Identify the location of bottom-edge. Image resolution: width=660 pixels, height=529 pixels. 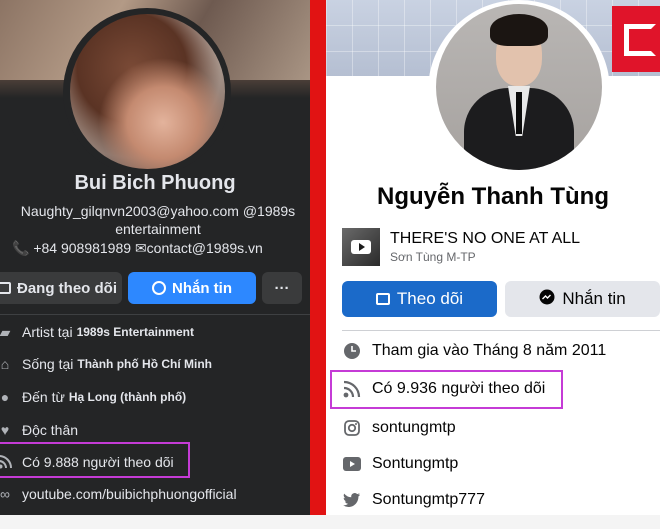
(330, 522).